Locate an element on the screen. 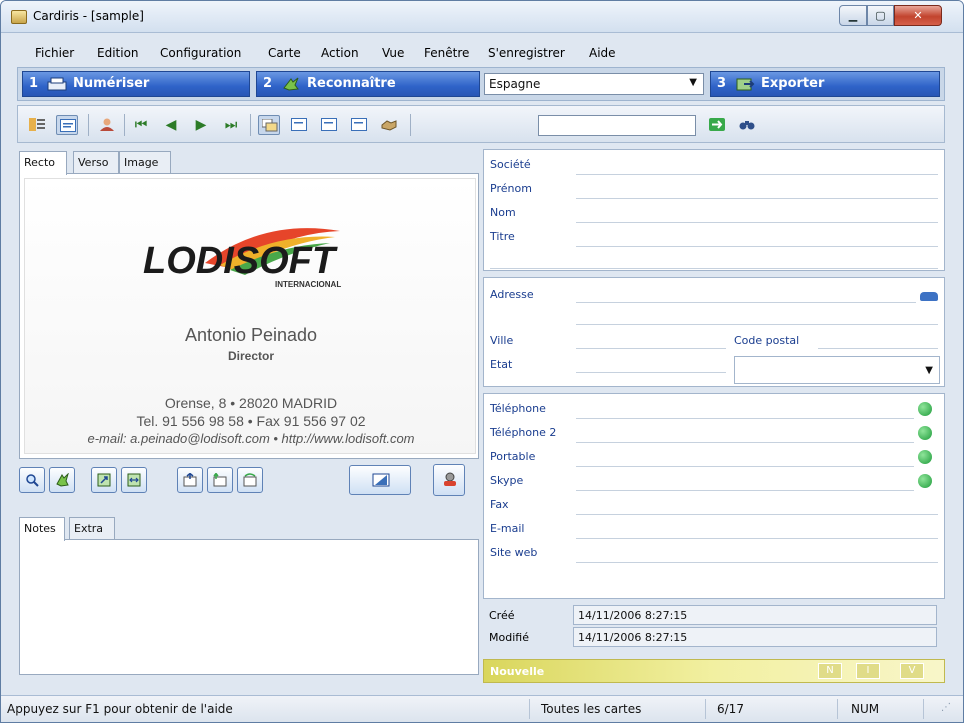 This screenshot has height=723, width=964. country-select: Espagne ▼ is located at coordinates (594, 84).